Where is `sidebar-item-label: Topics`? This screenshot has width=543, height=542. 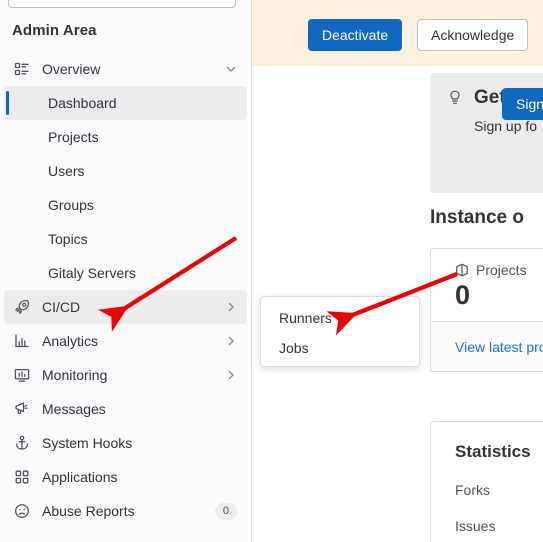
sidebar-item-label: Topics is located at coordinates (68, 239).